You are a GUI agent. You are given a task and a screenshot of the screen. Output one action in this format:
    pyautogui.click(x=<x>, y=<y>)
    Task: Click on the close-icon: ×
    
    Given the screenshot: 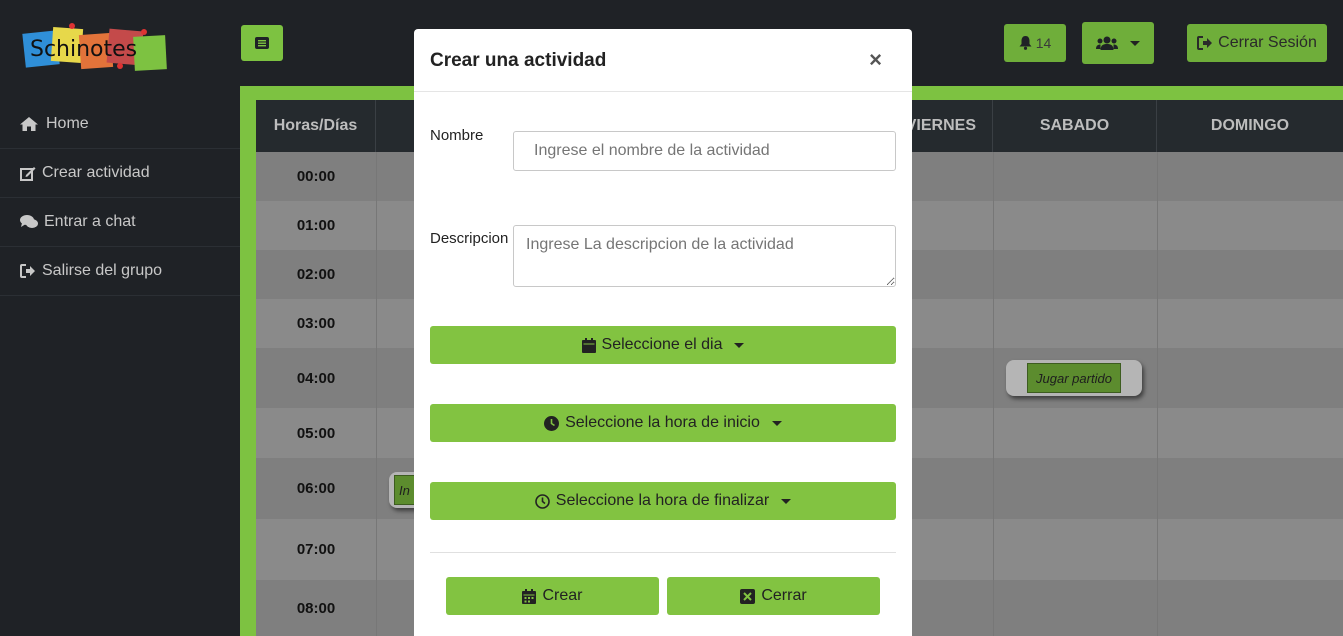 What is the action you would take?
    pyautogui.click(x=875, y=60)
    